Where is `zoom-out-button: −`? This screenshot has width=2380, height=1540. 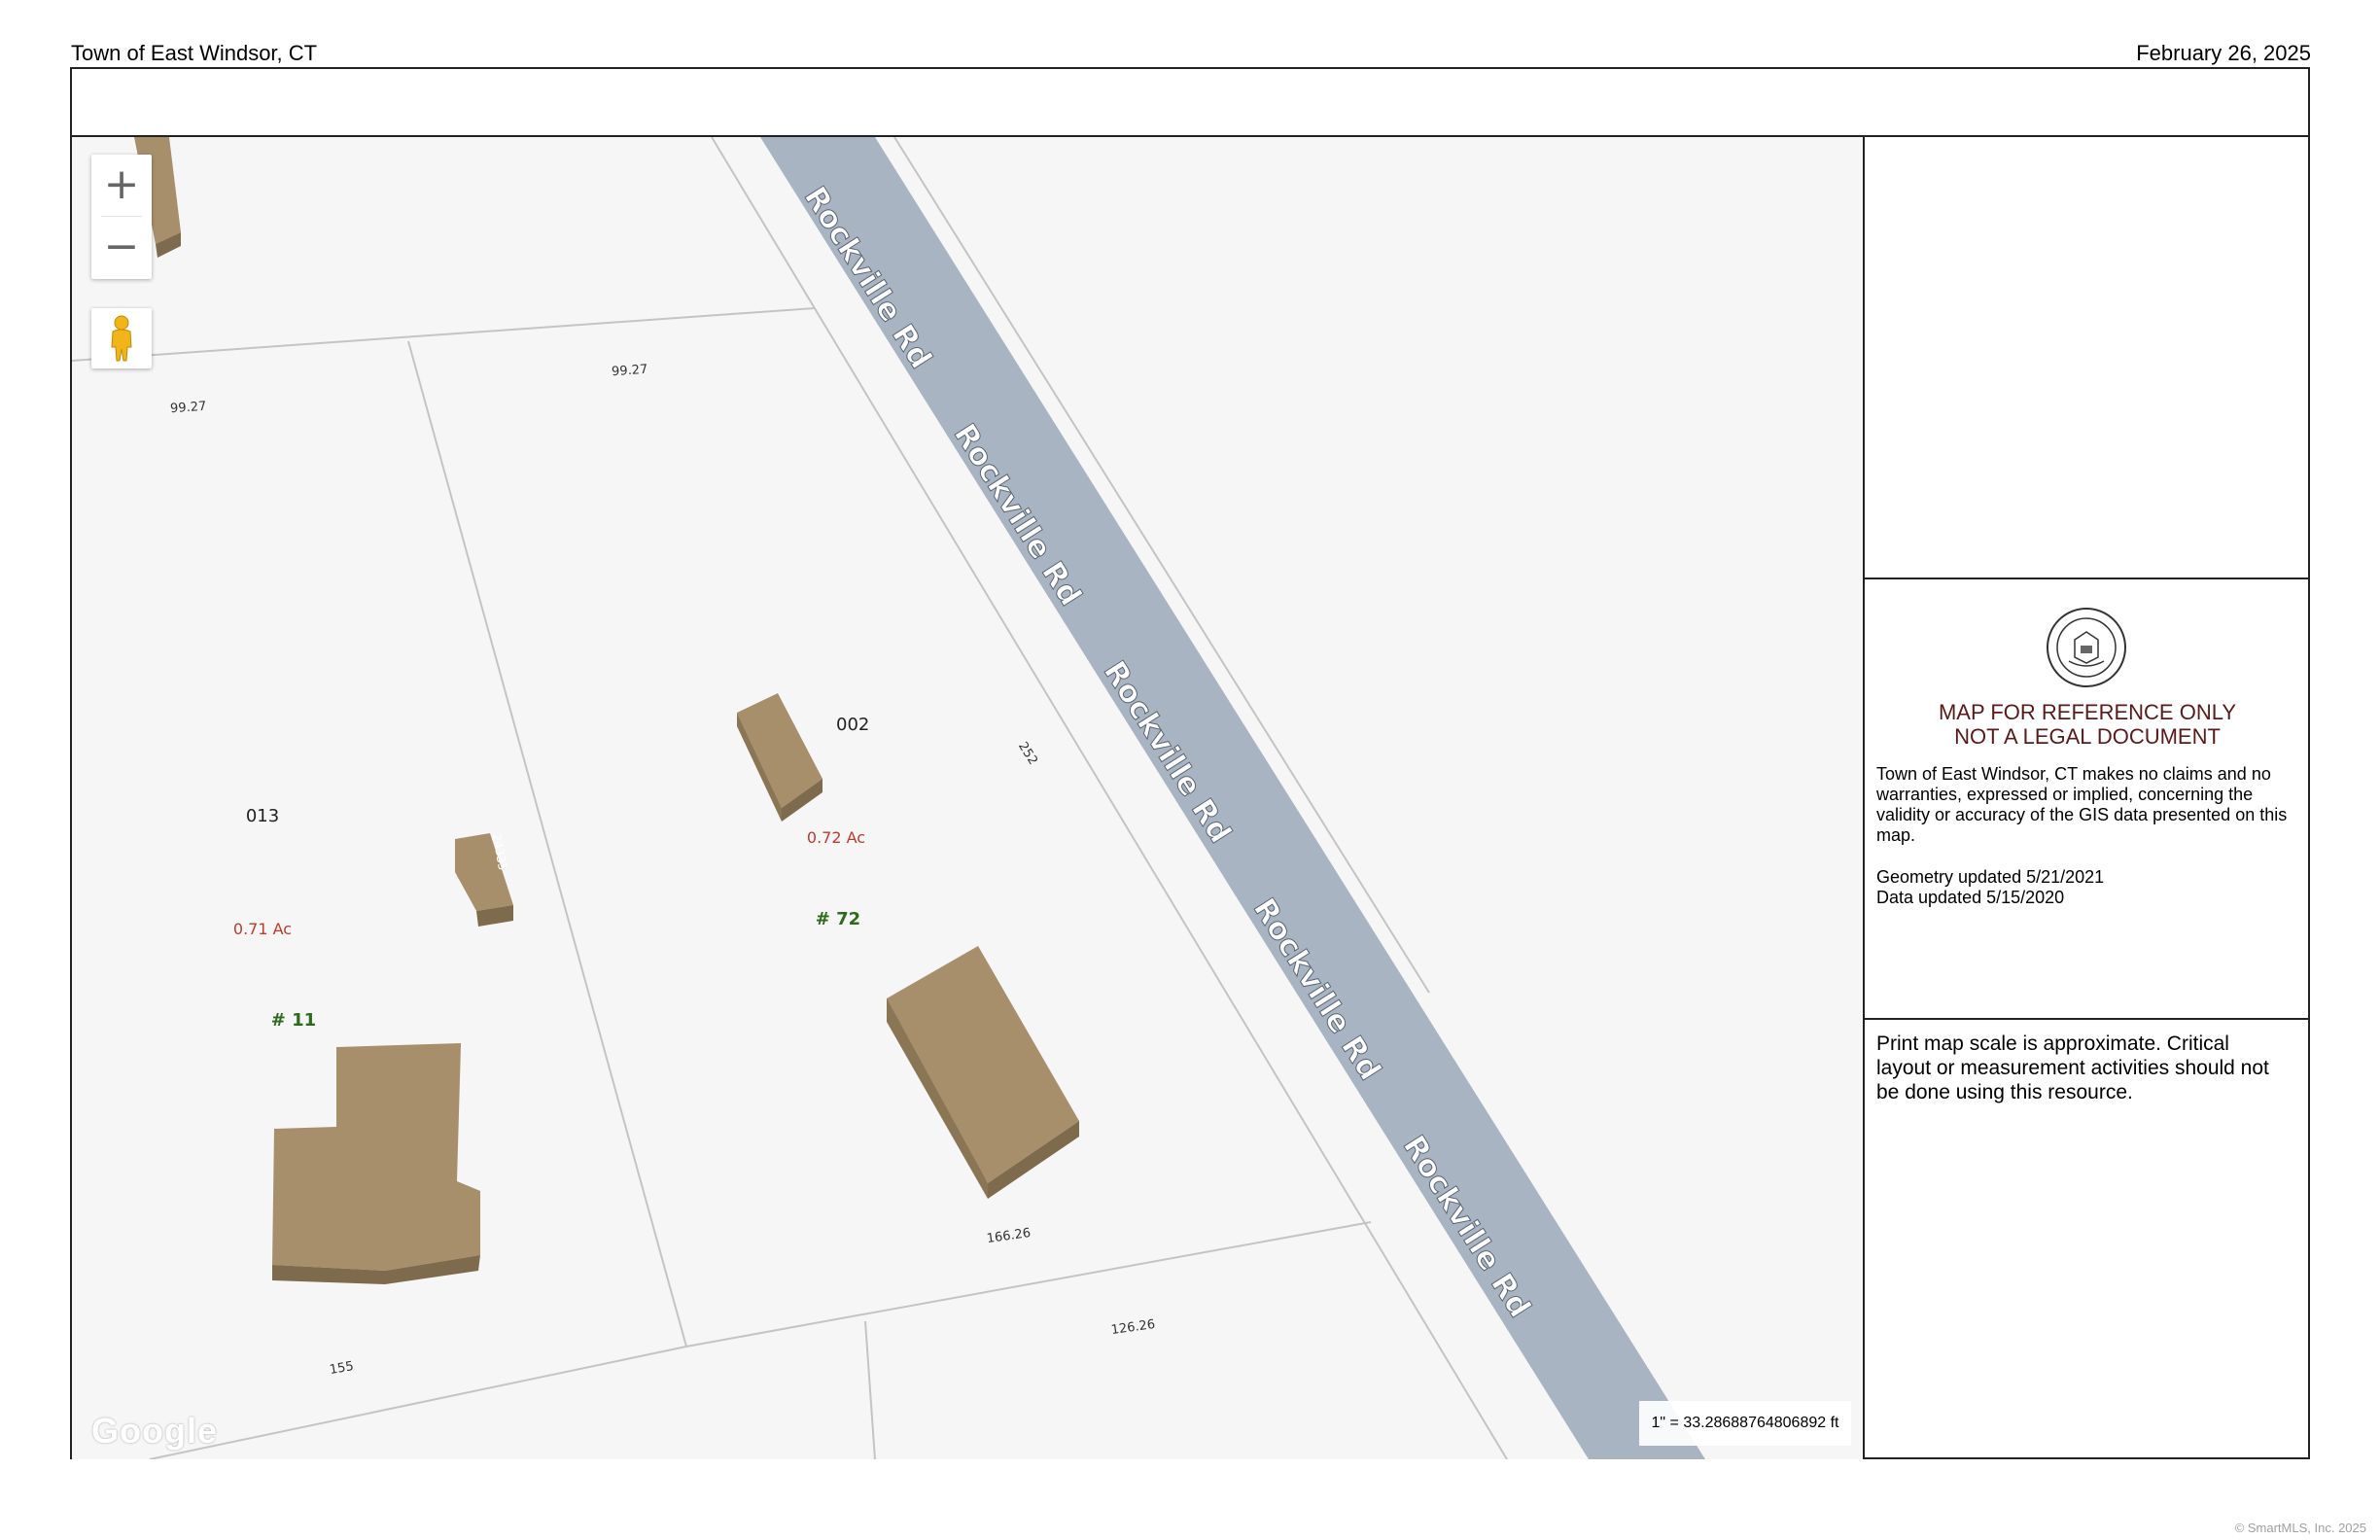 zoom-out-button: − is located at coordinates (121, 248).